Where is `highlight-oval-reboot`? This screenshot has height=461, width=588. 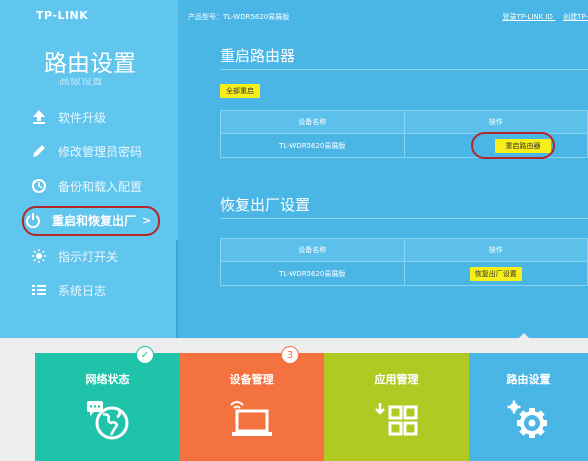
highlight-oval-reboot is located at coordinates (513, 145).